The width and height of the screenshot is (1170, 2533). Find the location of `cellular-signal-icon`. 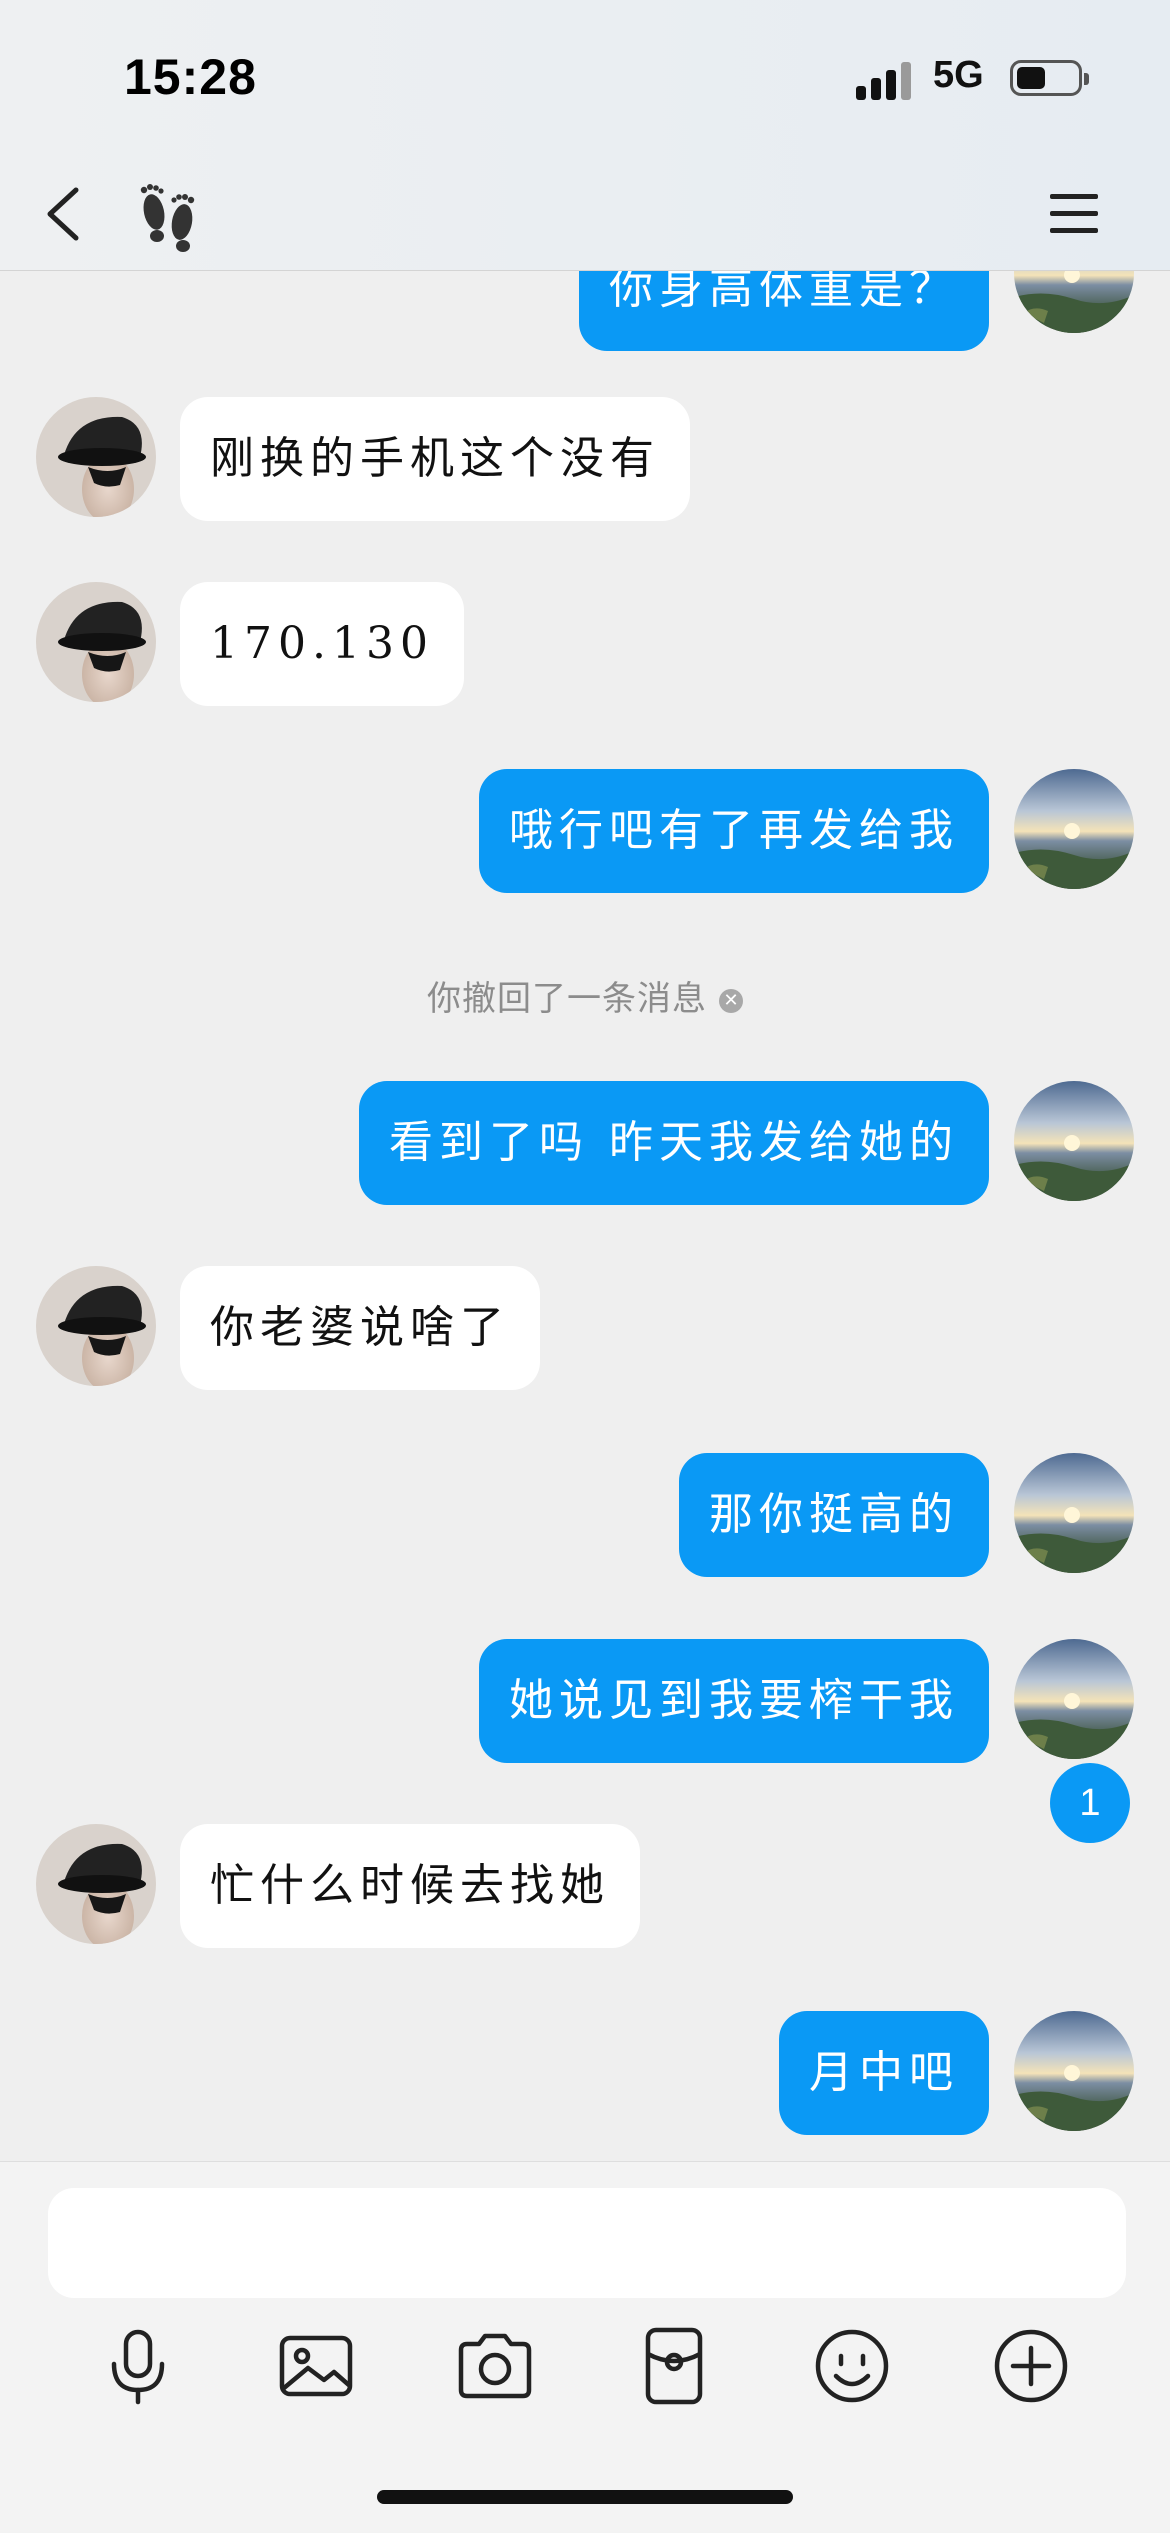

cellular-signal-icon is located at coordinates (886, 80).